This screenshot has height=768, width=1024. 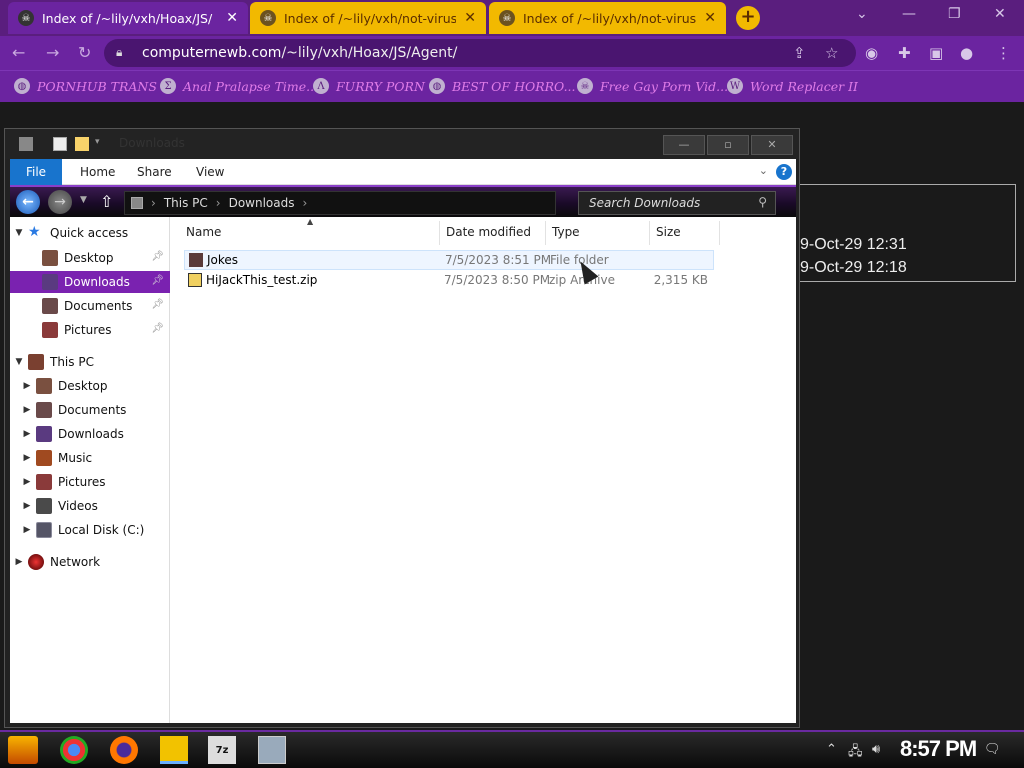 I want to click on sidebar-item-documents: Documents 📌︎, so click(x=90, y=306).